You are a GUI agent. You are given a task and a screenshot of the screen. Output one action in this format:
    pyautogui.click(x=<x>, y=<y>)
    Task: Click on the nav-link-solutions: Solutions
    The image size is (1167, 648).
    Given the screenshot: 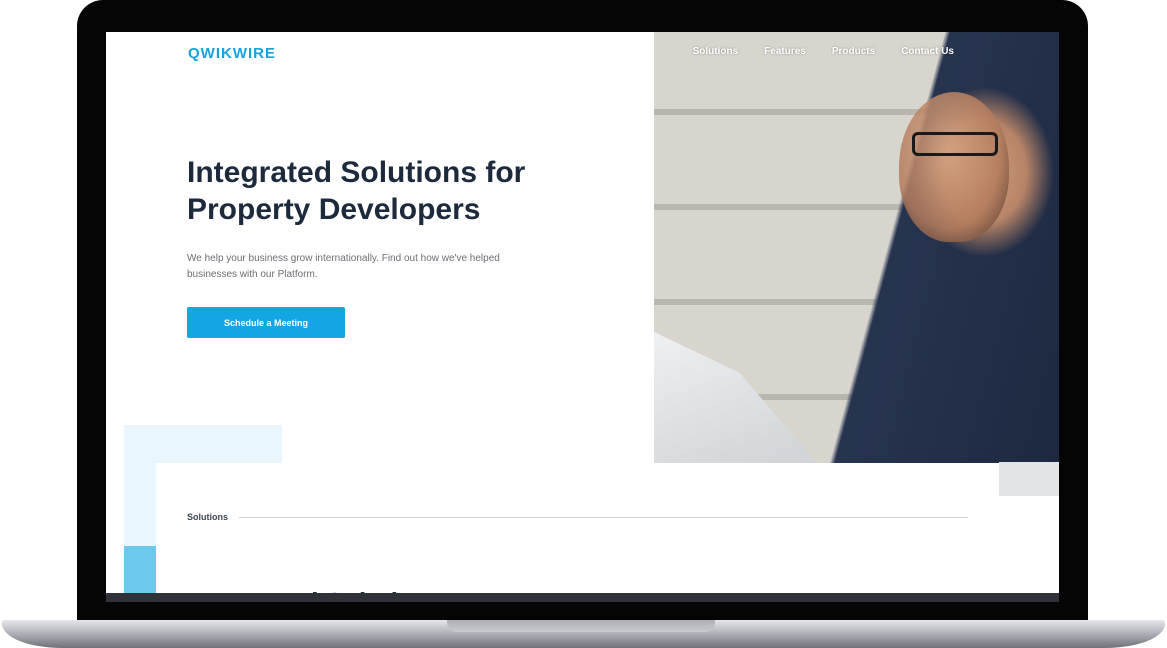 What is the action you would take?
    pyautogui.click(x=716, y=51)
    